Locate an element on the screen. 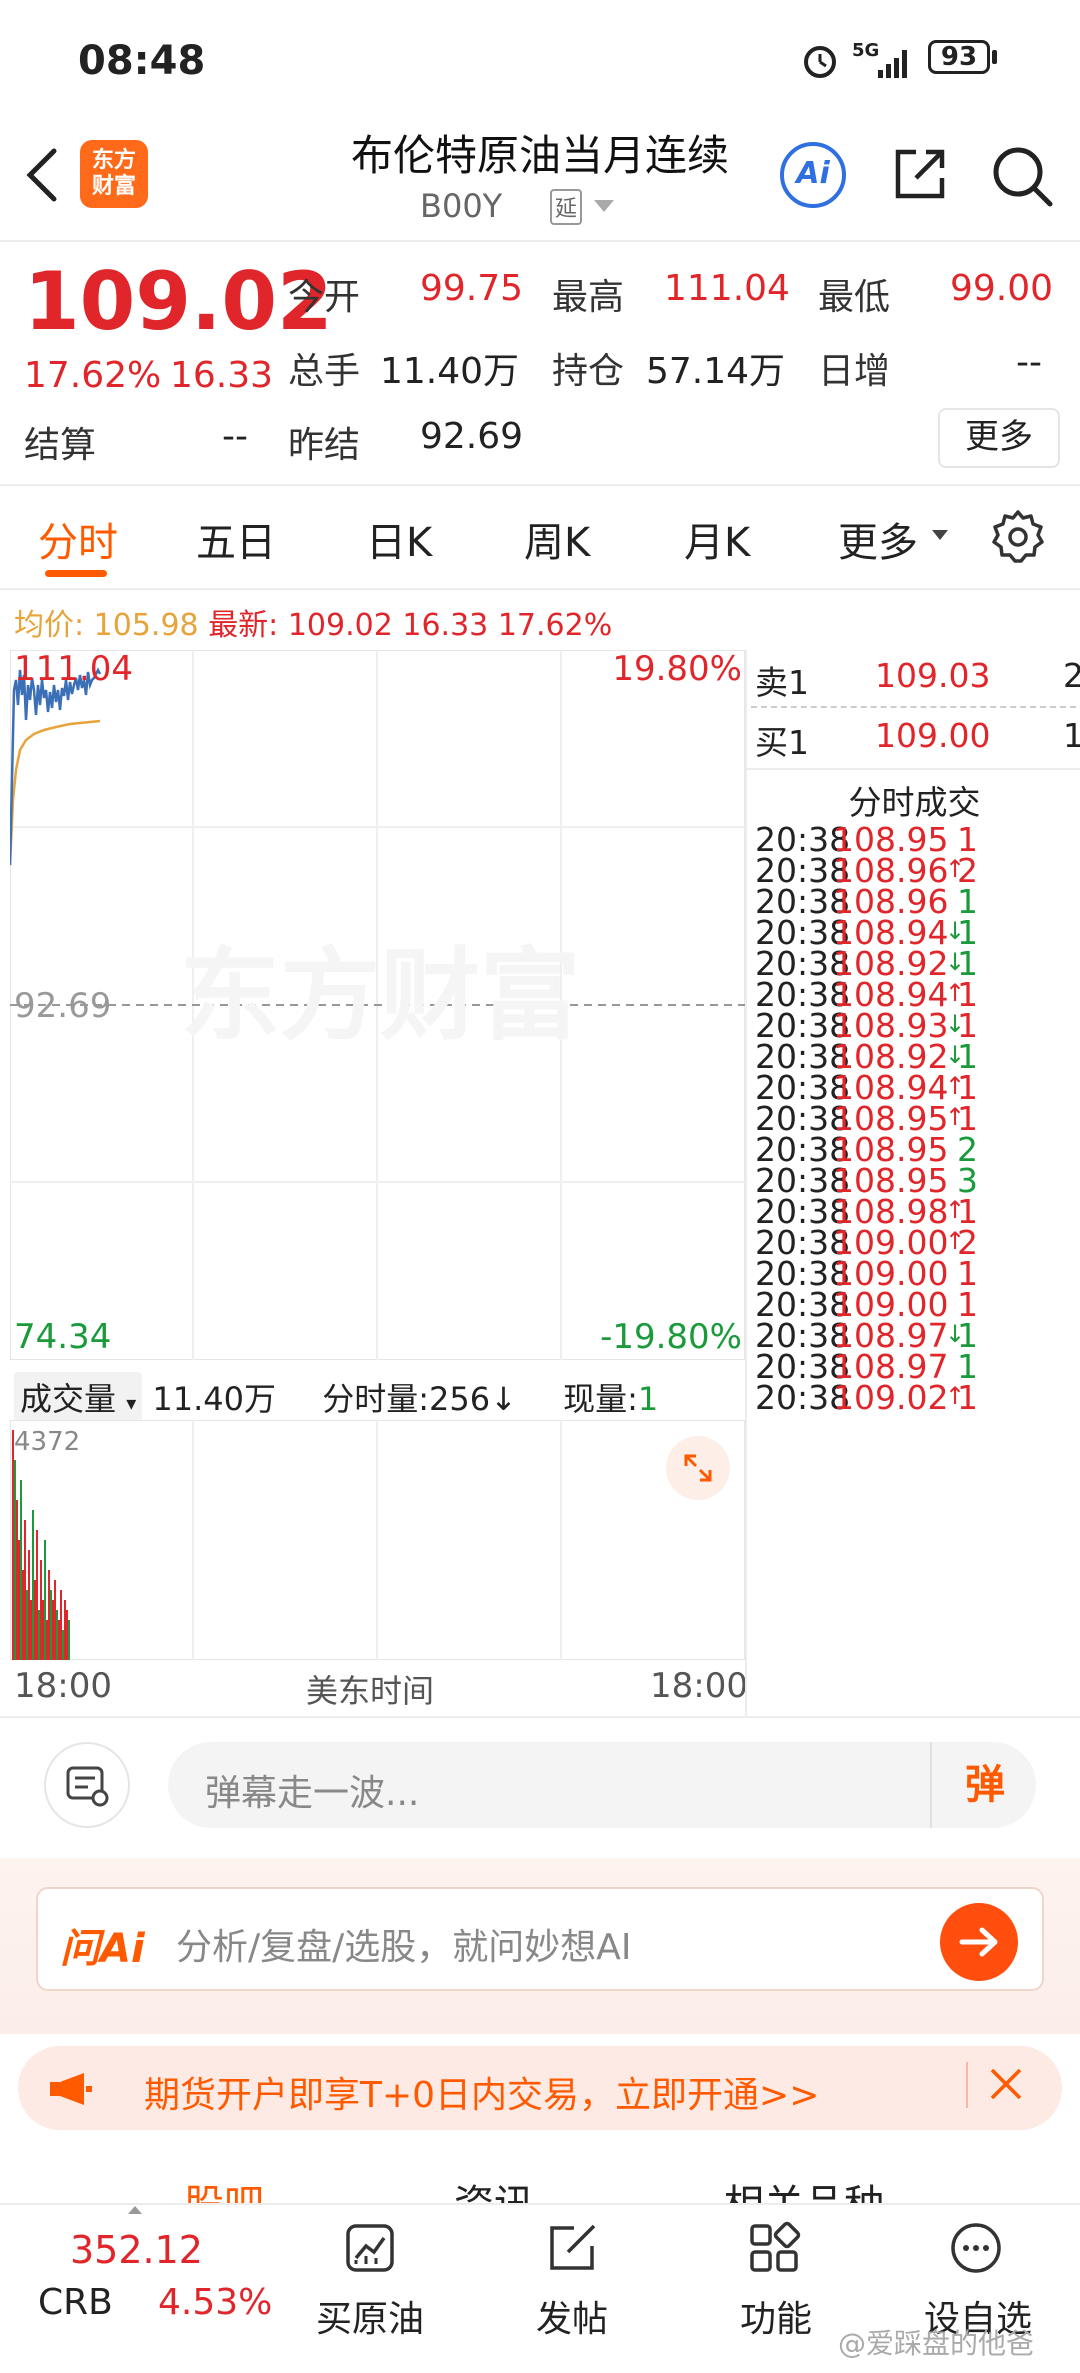  arrow-right-icon is located at coordinates (978, 1942).